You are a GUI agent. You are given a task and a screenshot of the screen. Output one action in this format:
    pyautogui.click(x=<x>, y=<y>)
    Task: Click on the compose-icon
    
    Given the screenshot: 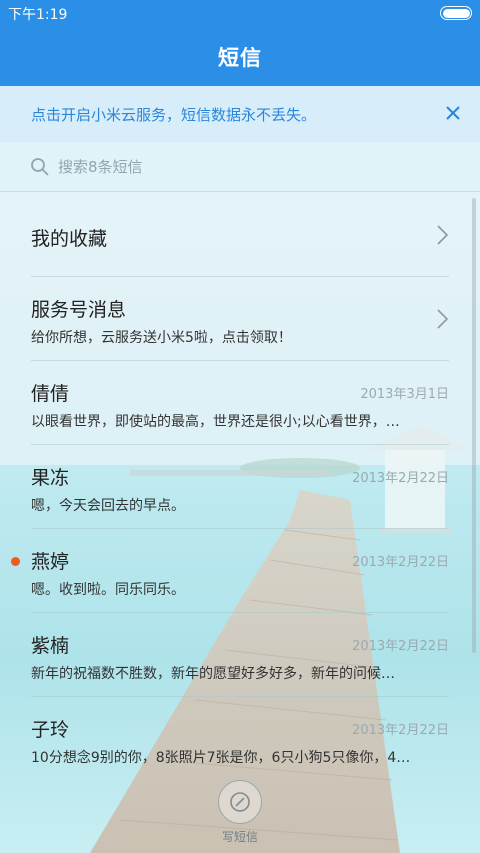 What is the action you would take?
    pyautogui.click(x=240, y=802)
    